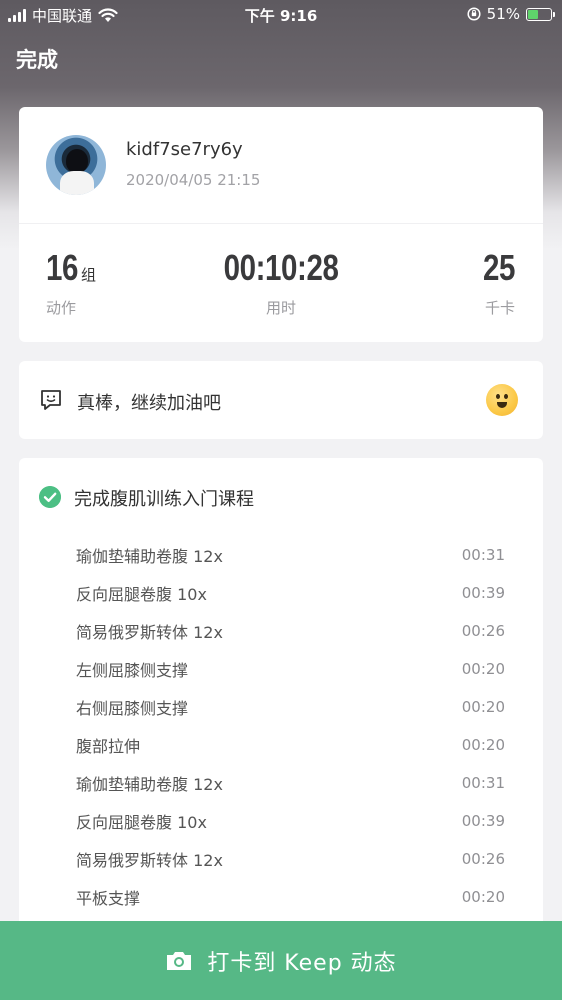 The height and width of the screenshot is (1000, 562). What do you see at coordinates (164, 499) in the screenshot?
I see `course-title: 完成腹肌训练入门课程` at bounding box center [164, 499].